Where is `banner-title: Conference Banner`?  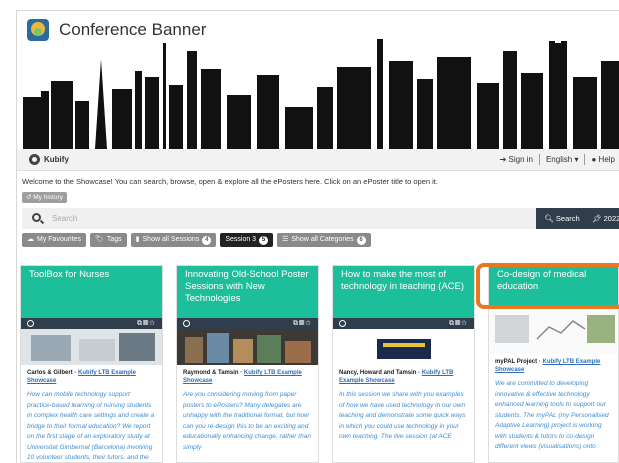
banner-title: Conference Banner is located at coordinates (133, 29).